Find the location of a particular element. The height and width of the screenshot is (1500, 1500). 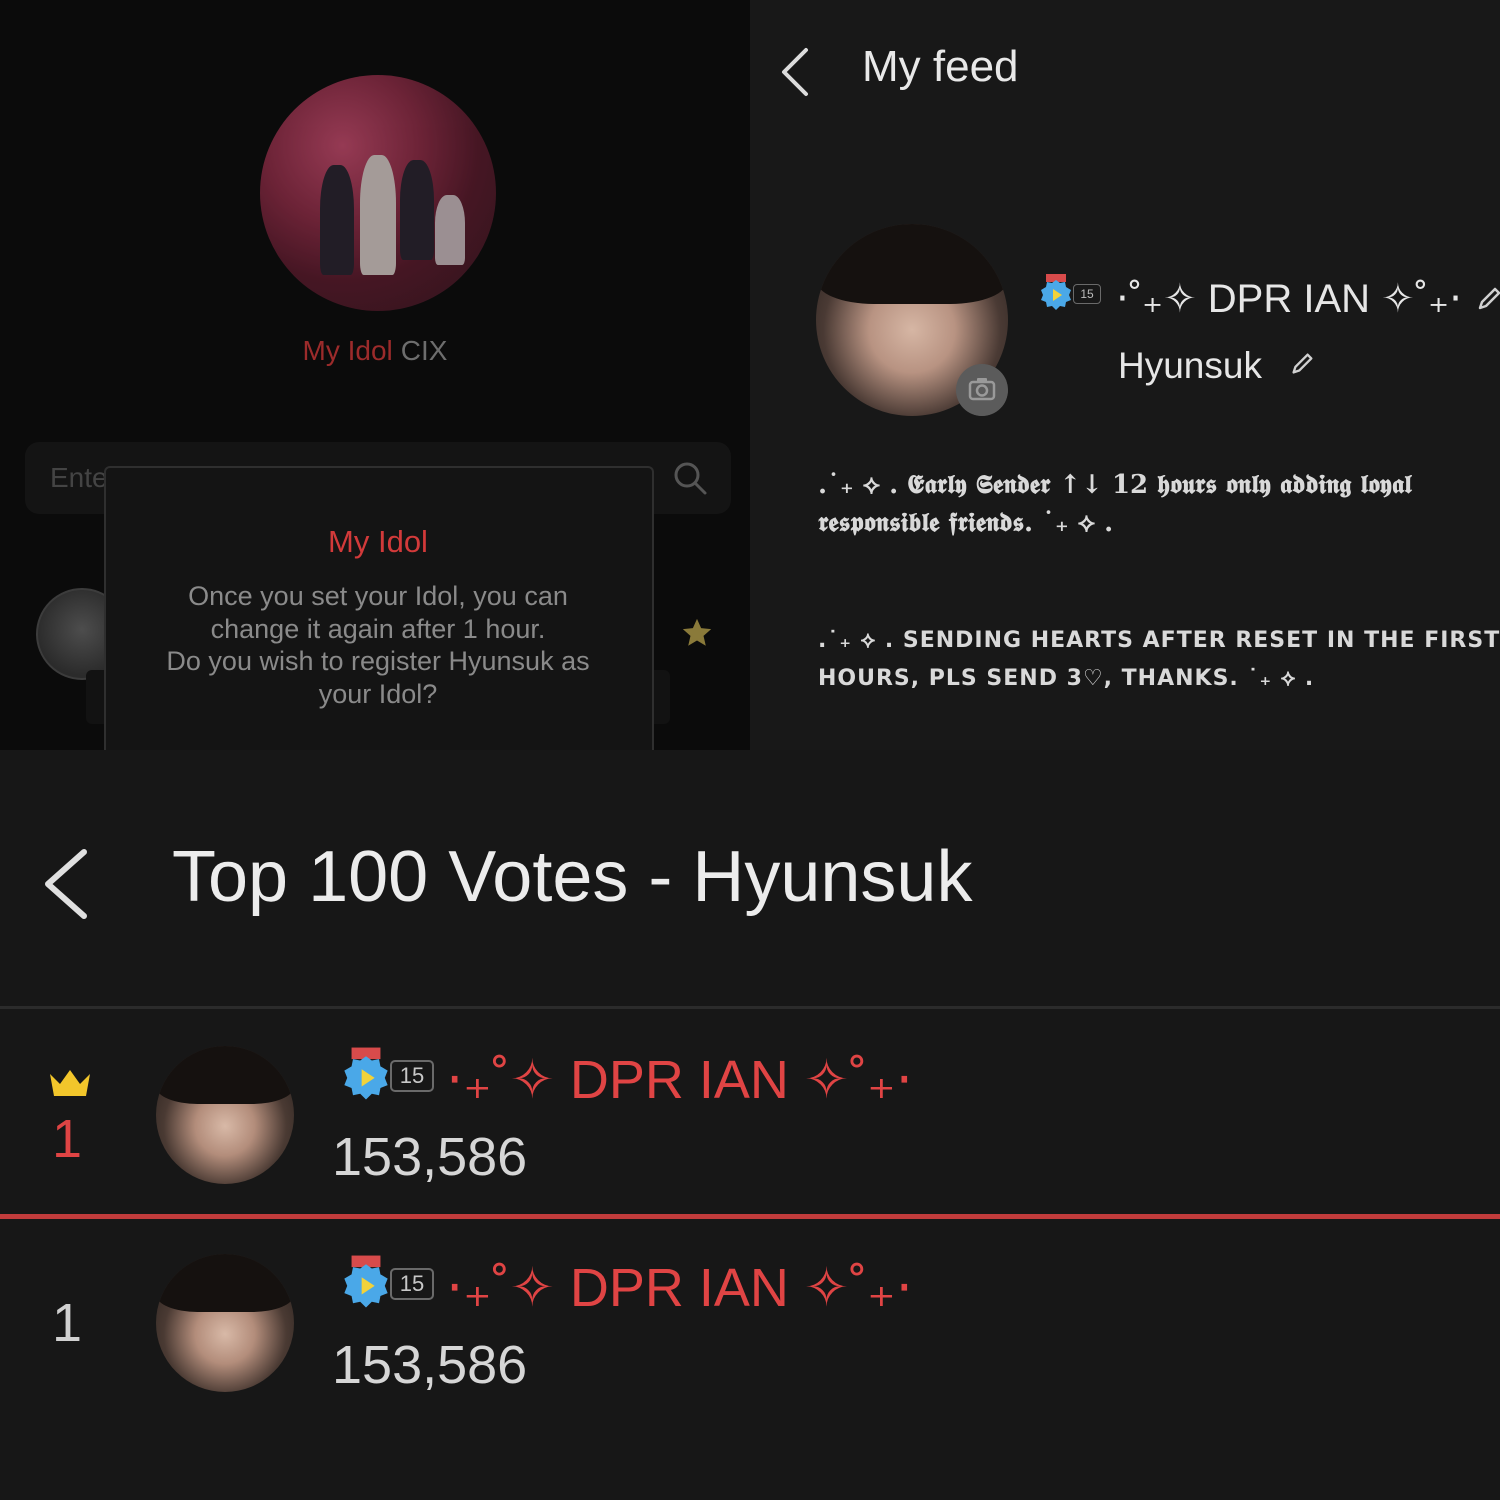

divider is located at coordinates (750, 1007).